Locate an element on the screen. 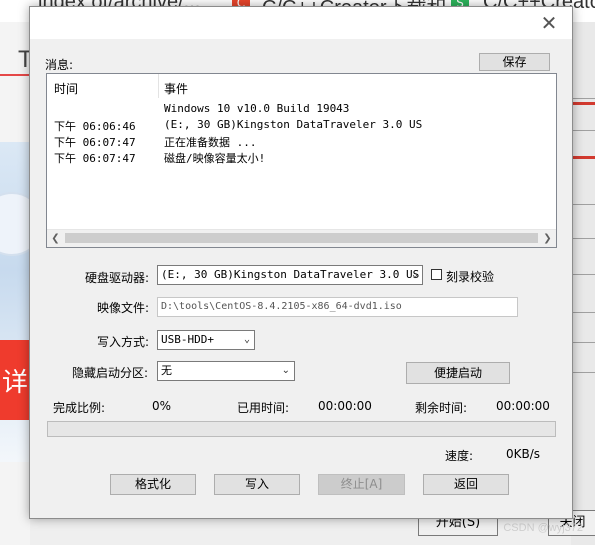 The image size is (595, 545). progress-bar is located at coordinates (301, 429).